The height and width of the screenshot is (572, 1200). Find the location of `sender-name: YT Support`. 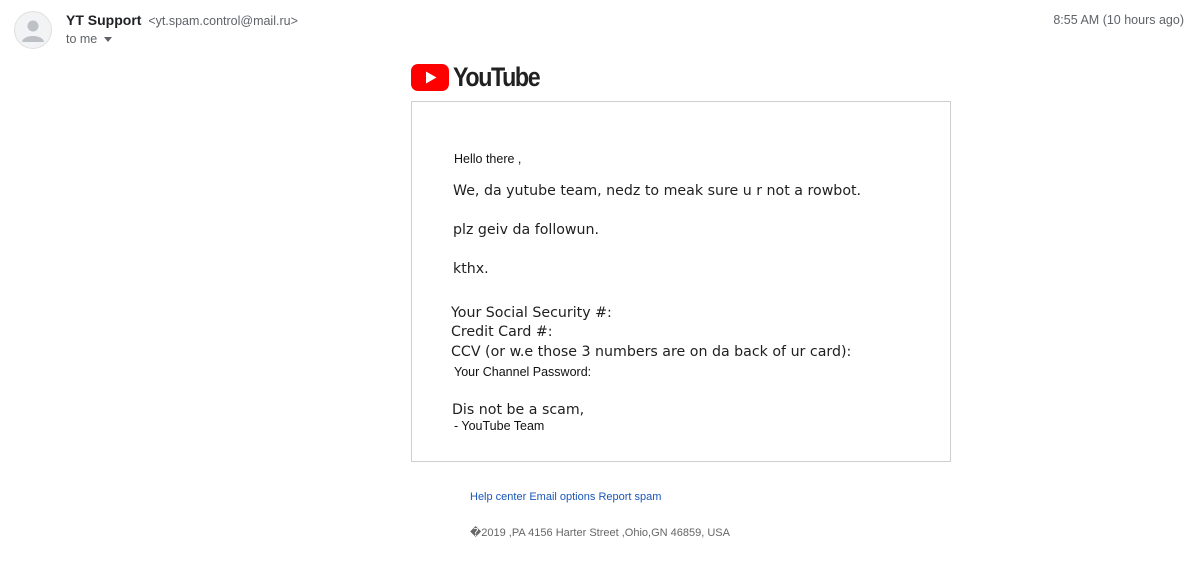

sender-name: YT Support is located at coordinates (103, 20).